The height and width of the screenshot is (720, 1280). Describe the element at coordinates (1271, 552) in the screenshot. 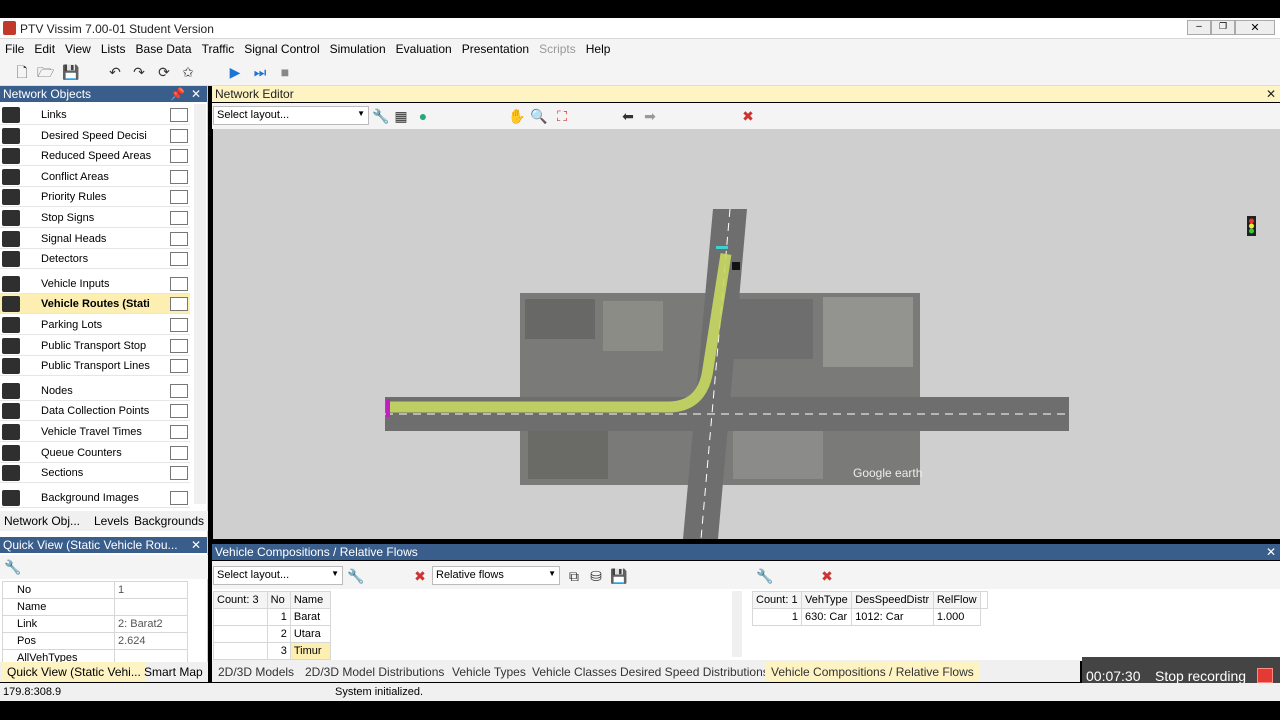

I see `compositions-close-icon: ✕` at that location.